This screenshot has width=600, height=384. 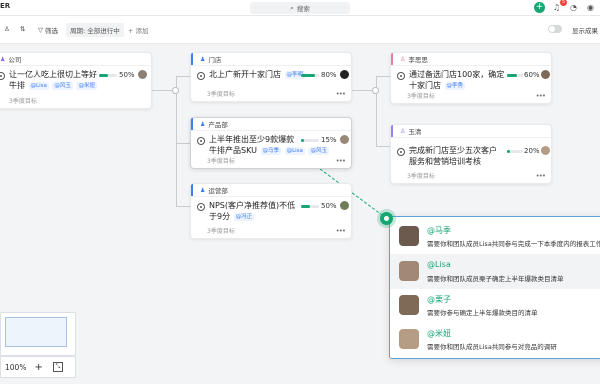 I want to click on fit-view-icon: ⤡, so click(x=57, y=367).